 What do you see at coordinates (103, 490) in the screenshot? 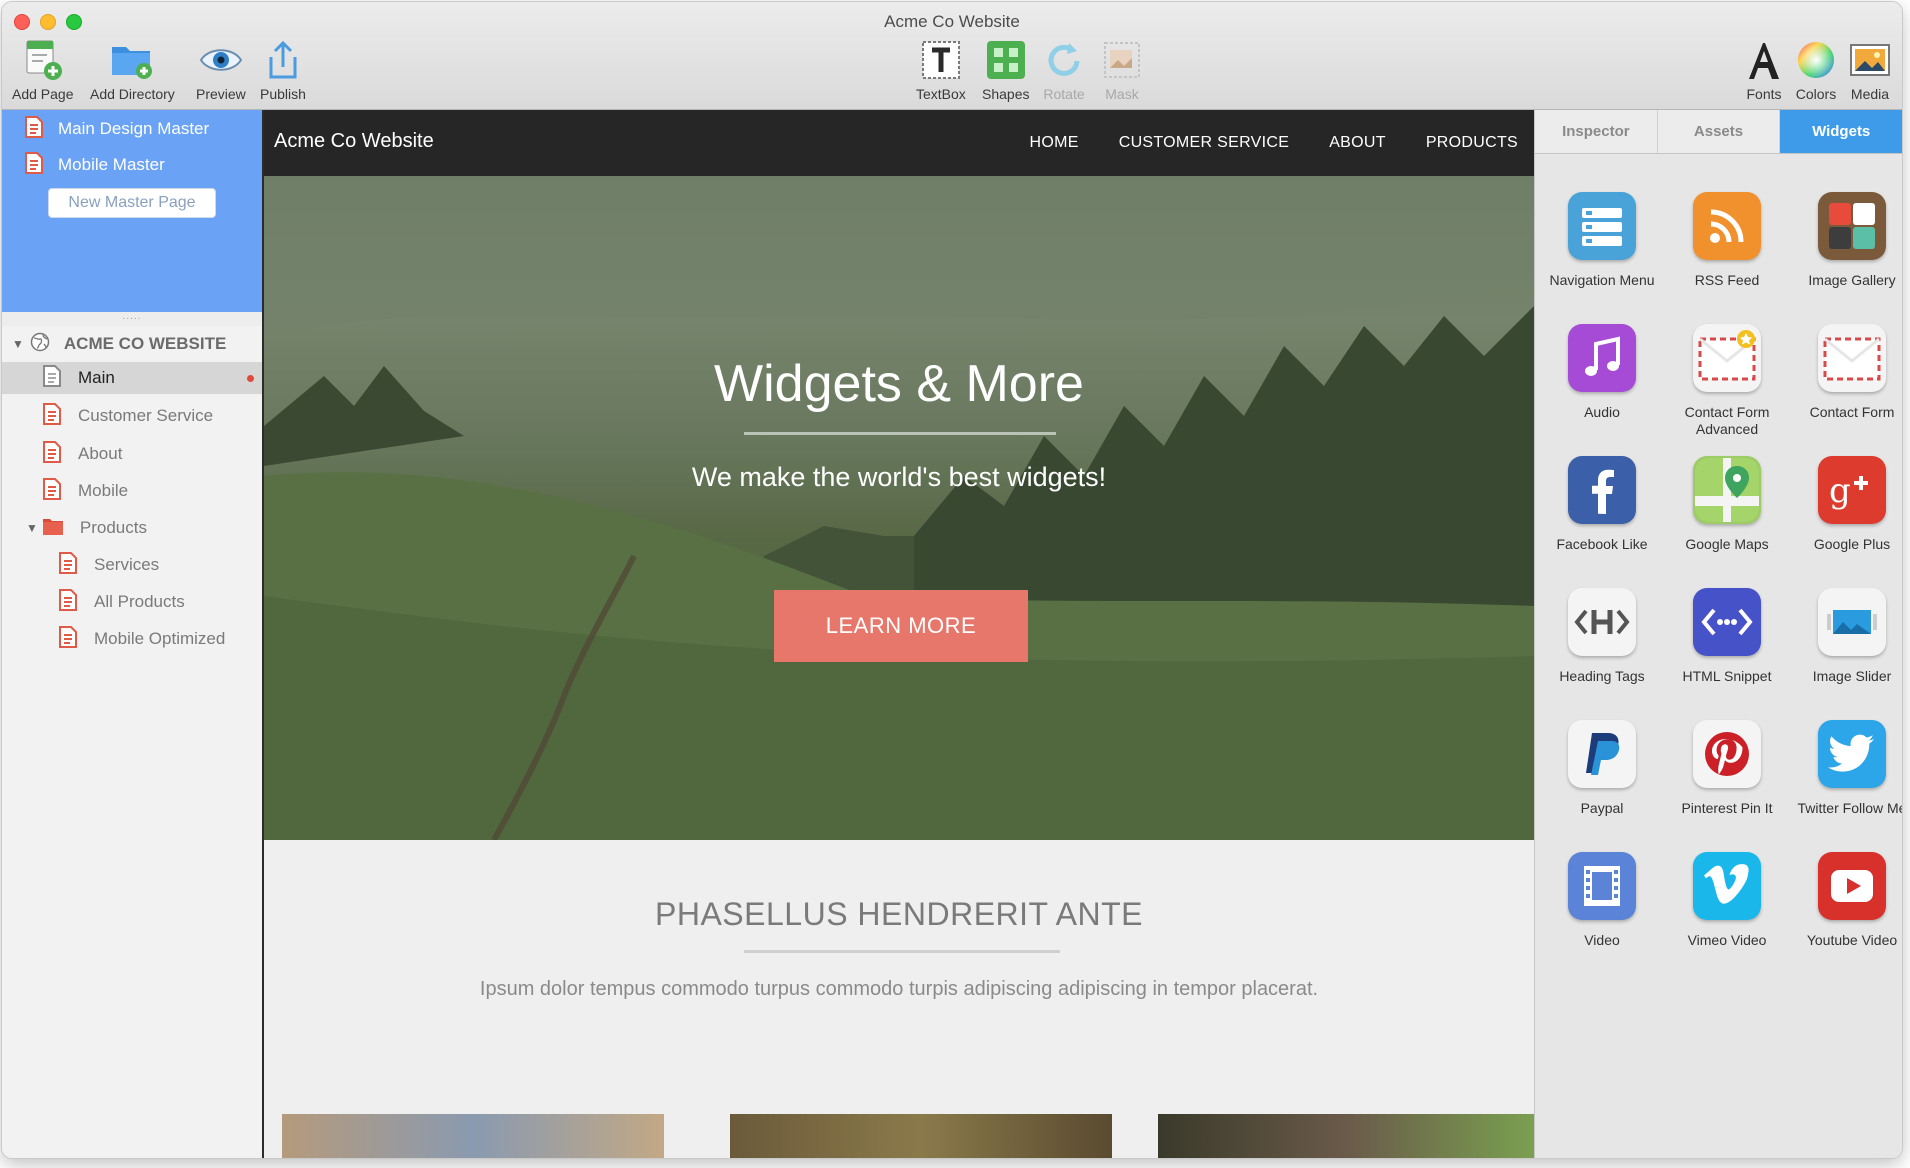
I see `page-item-label: Mobile` at bounding box center [103, 490].